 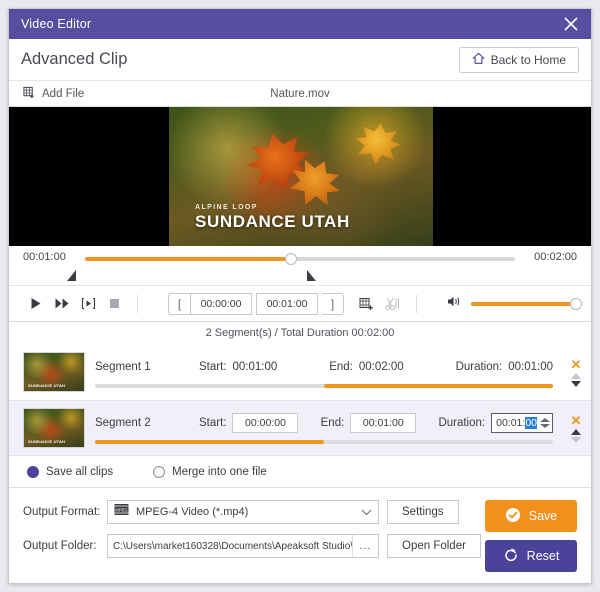 I want to click on chevron-down-icon, so click(x=366, y=512).